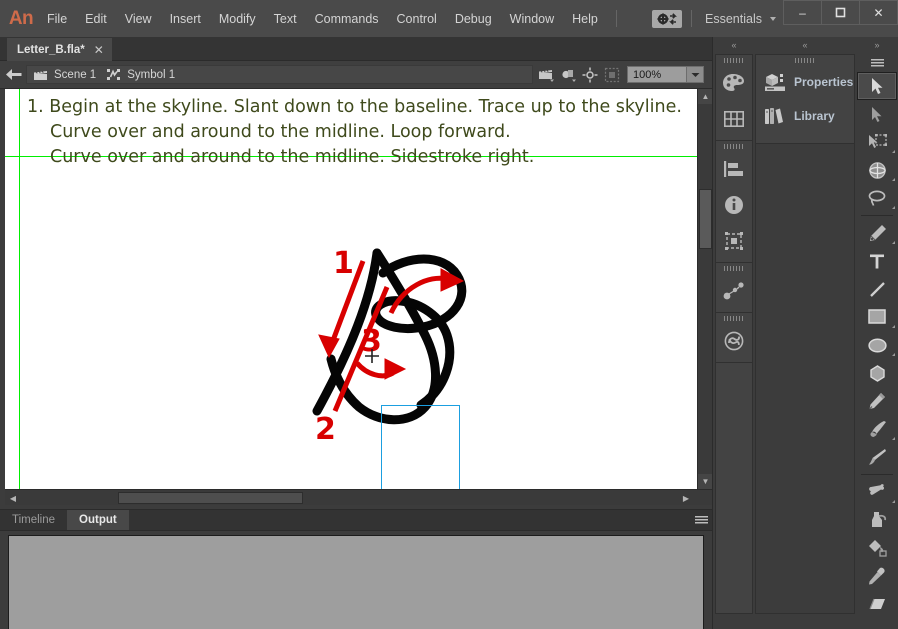 The height and width of the screenshot is (629, 898). What do you see at coordinates (395, 369) in the screenshot?
I see `stroke-arrow-3-head` at bounding box center [395, 369].